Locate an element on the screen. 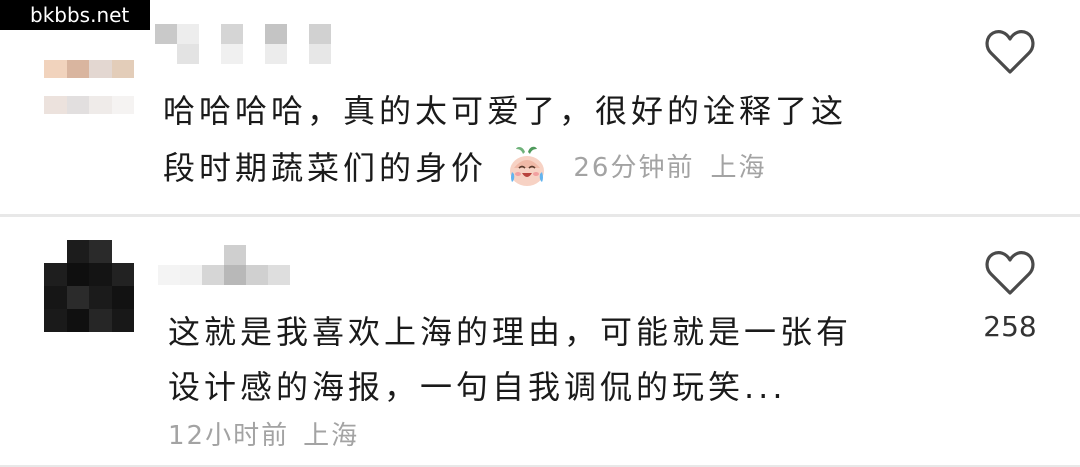 The height and width of the screenshot is (467, 1080). username is located at coordinates (224, 265).